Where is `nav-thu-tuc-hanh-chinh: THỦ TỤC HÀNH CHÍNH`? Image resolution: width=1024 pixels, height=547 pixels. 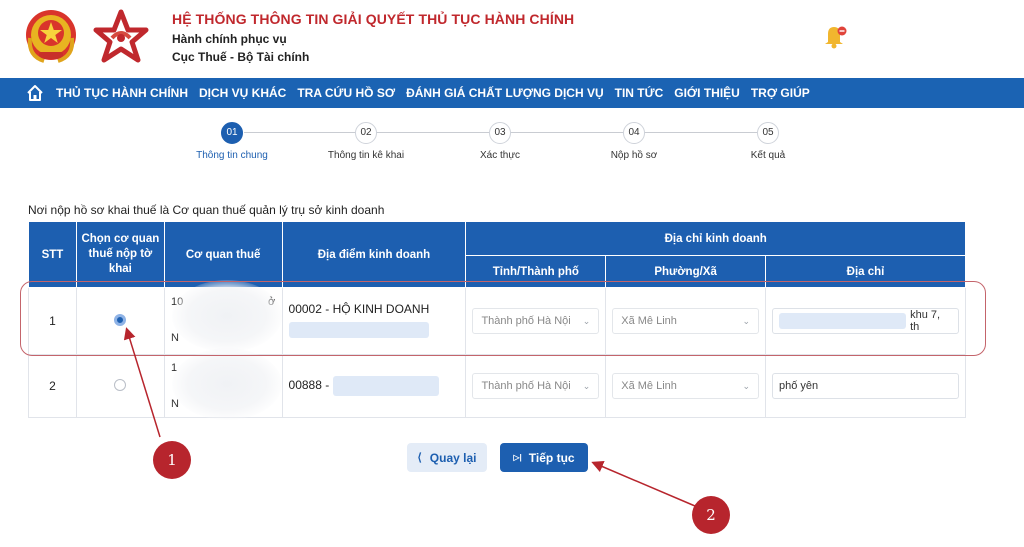 nav-thu-tuc-hanh-chinh: THỦ TỤC HÀNH CHÍNH is located at coordinates (122, 93).